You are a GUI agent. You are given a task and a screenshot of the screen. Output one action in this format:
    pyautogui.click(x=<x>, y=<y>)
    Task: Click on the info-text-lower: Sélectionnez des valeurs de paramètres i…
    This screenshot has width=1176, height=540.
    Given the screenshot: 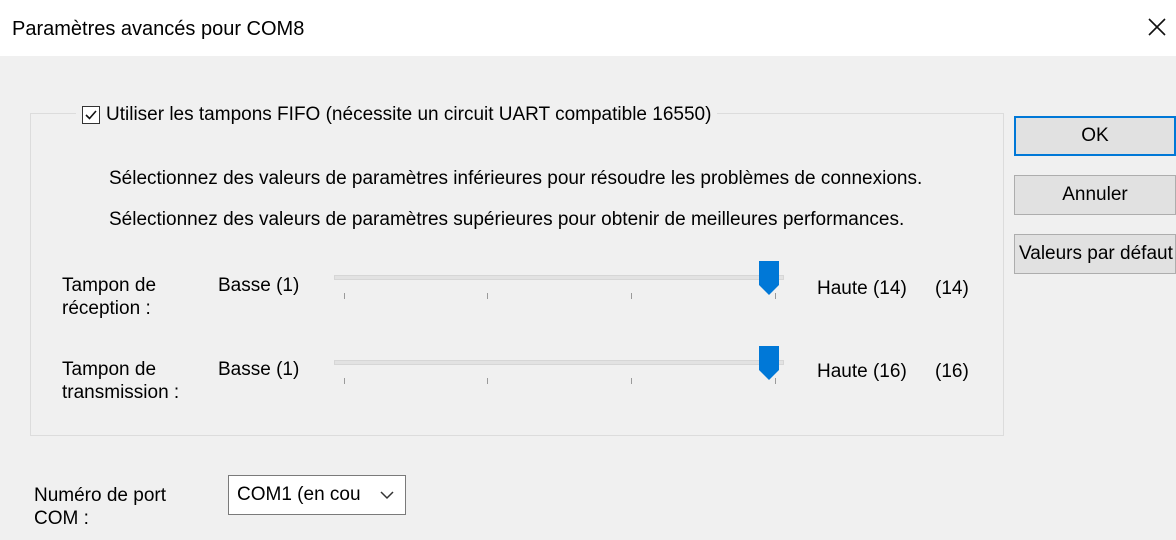 What is the action you would take?
    pyautogui.click(x=516, y=178)
    